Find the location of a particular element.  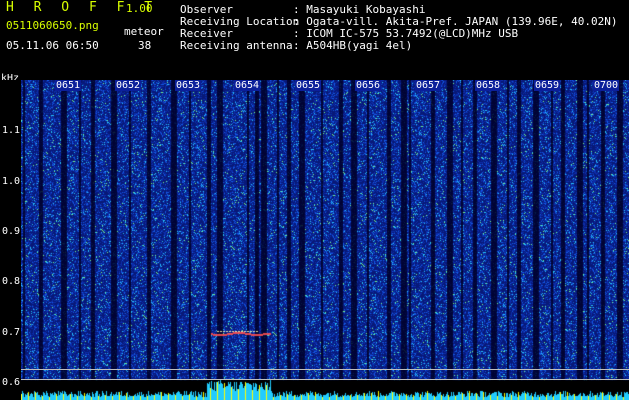

meteor-count: 38 is located at coordinates (145, 45).